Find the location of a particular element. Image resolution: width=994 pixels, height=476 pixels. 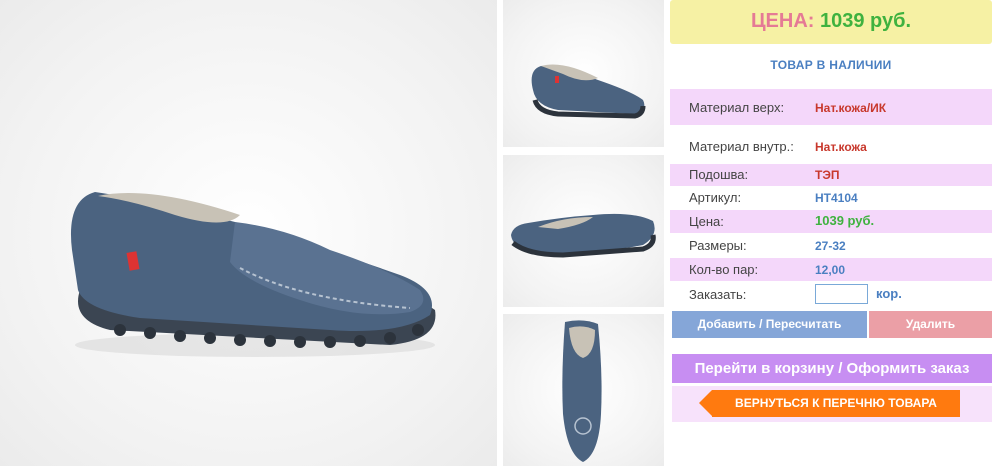

delete-button: Удалить is located at coordinates (930, 324).